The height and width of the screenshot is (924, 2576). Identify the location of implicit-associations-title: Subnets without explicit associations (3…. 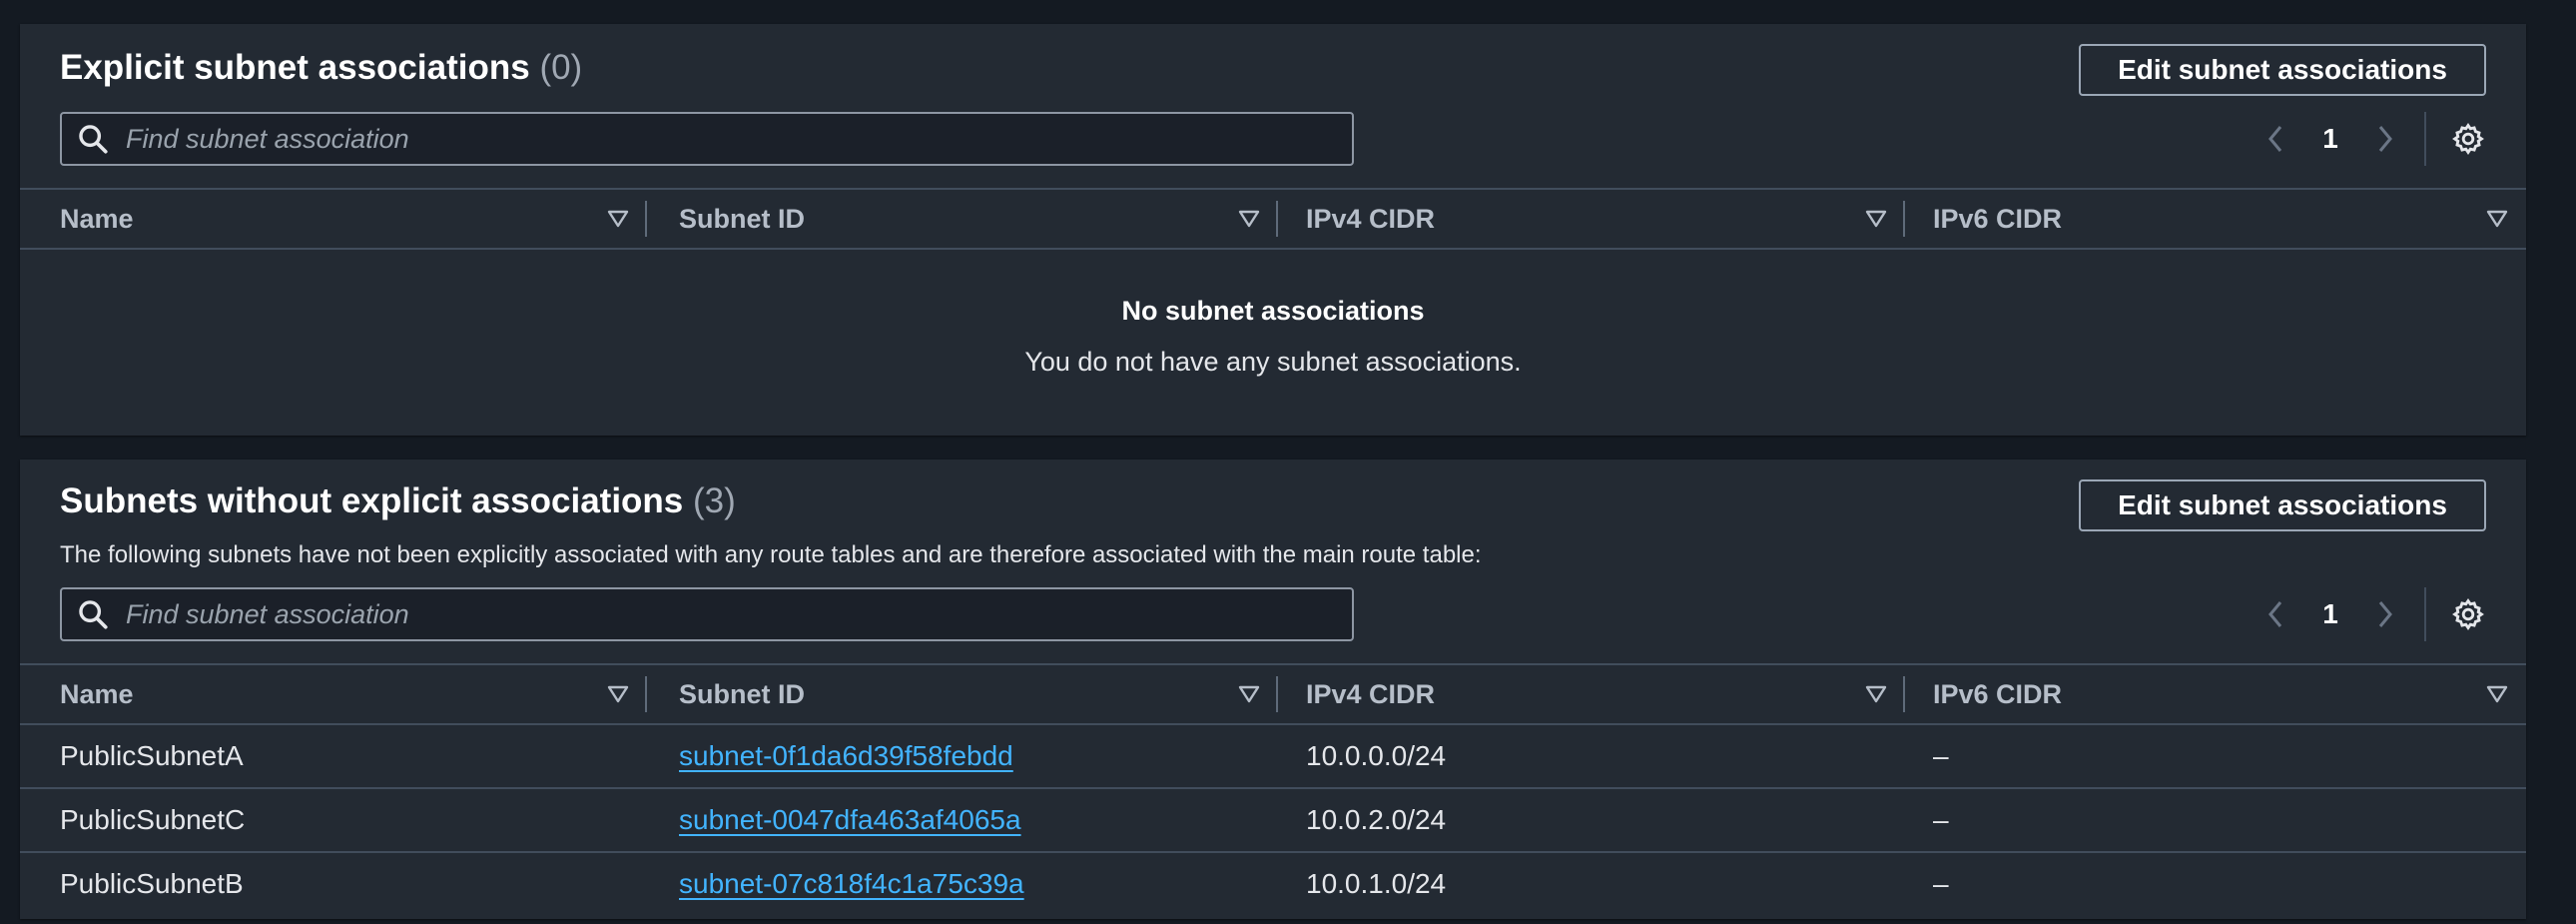
(398, 501).